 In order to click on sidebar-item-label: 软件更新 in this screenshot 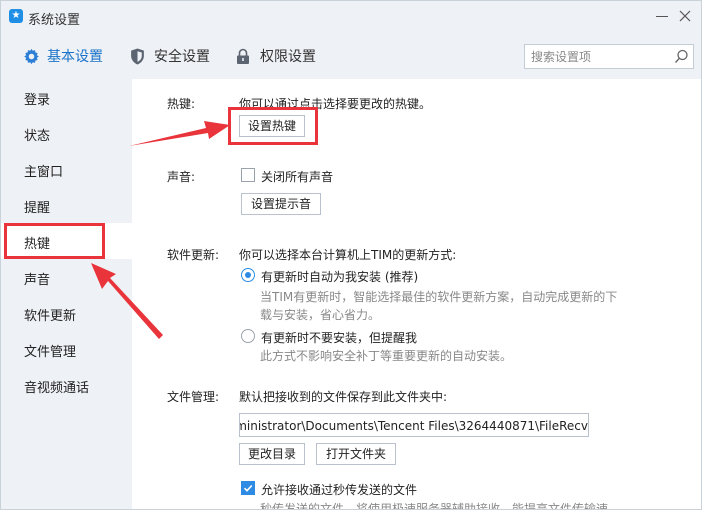, I will do `click(50, 316)`.